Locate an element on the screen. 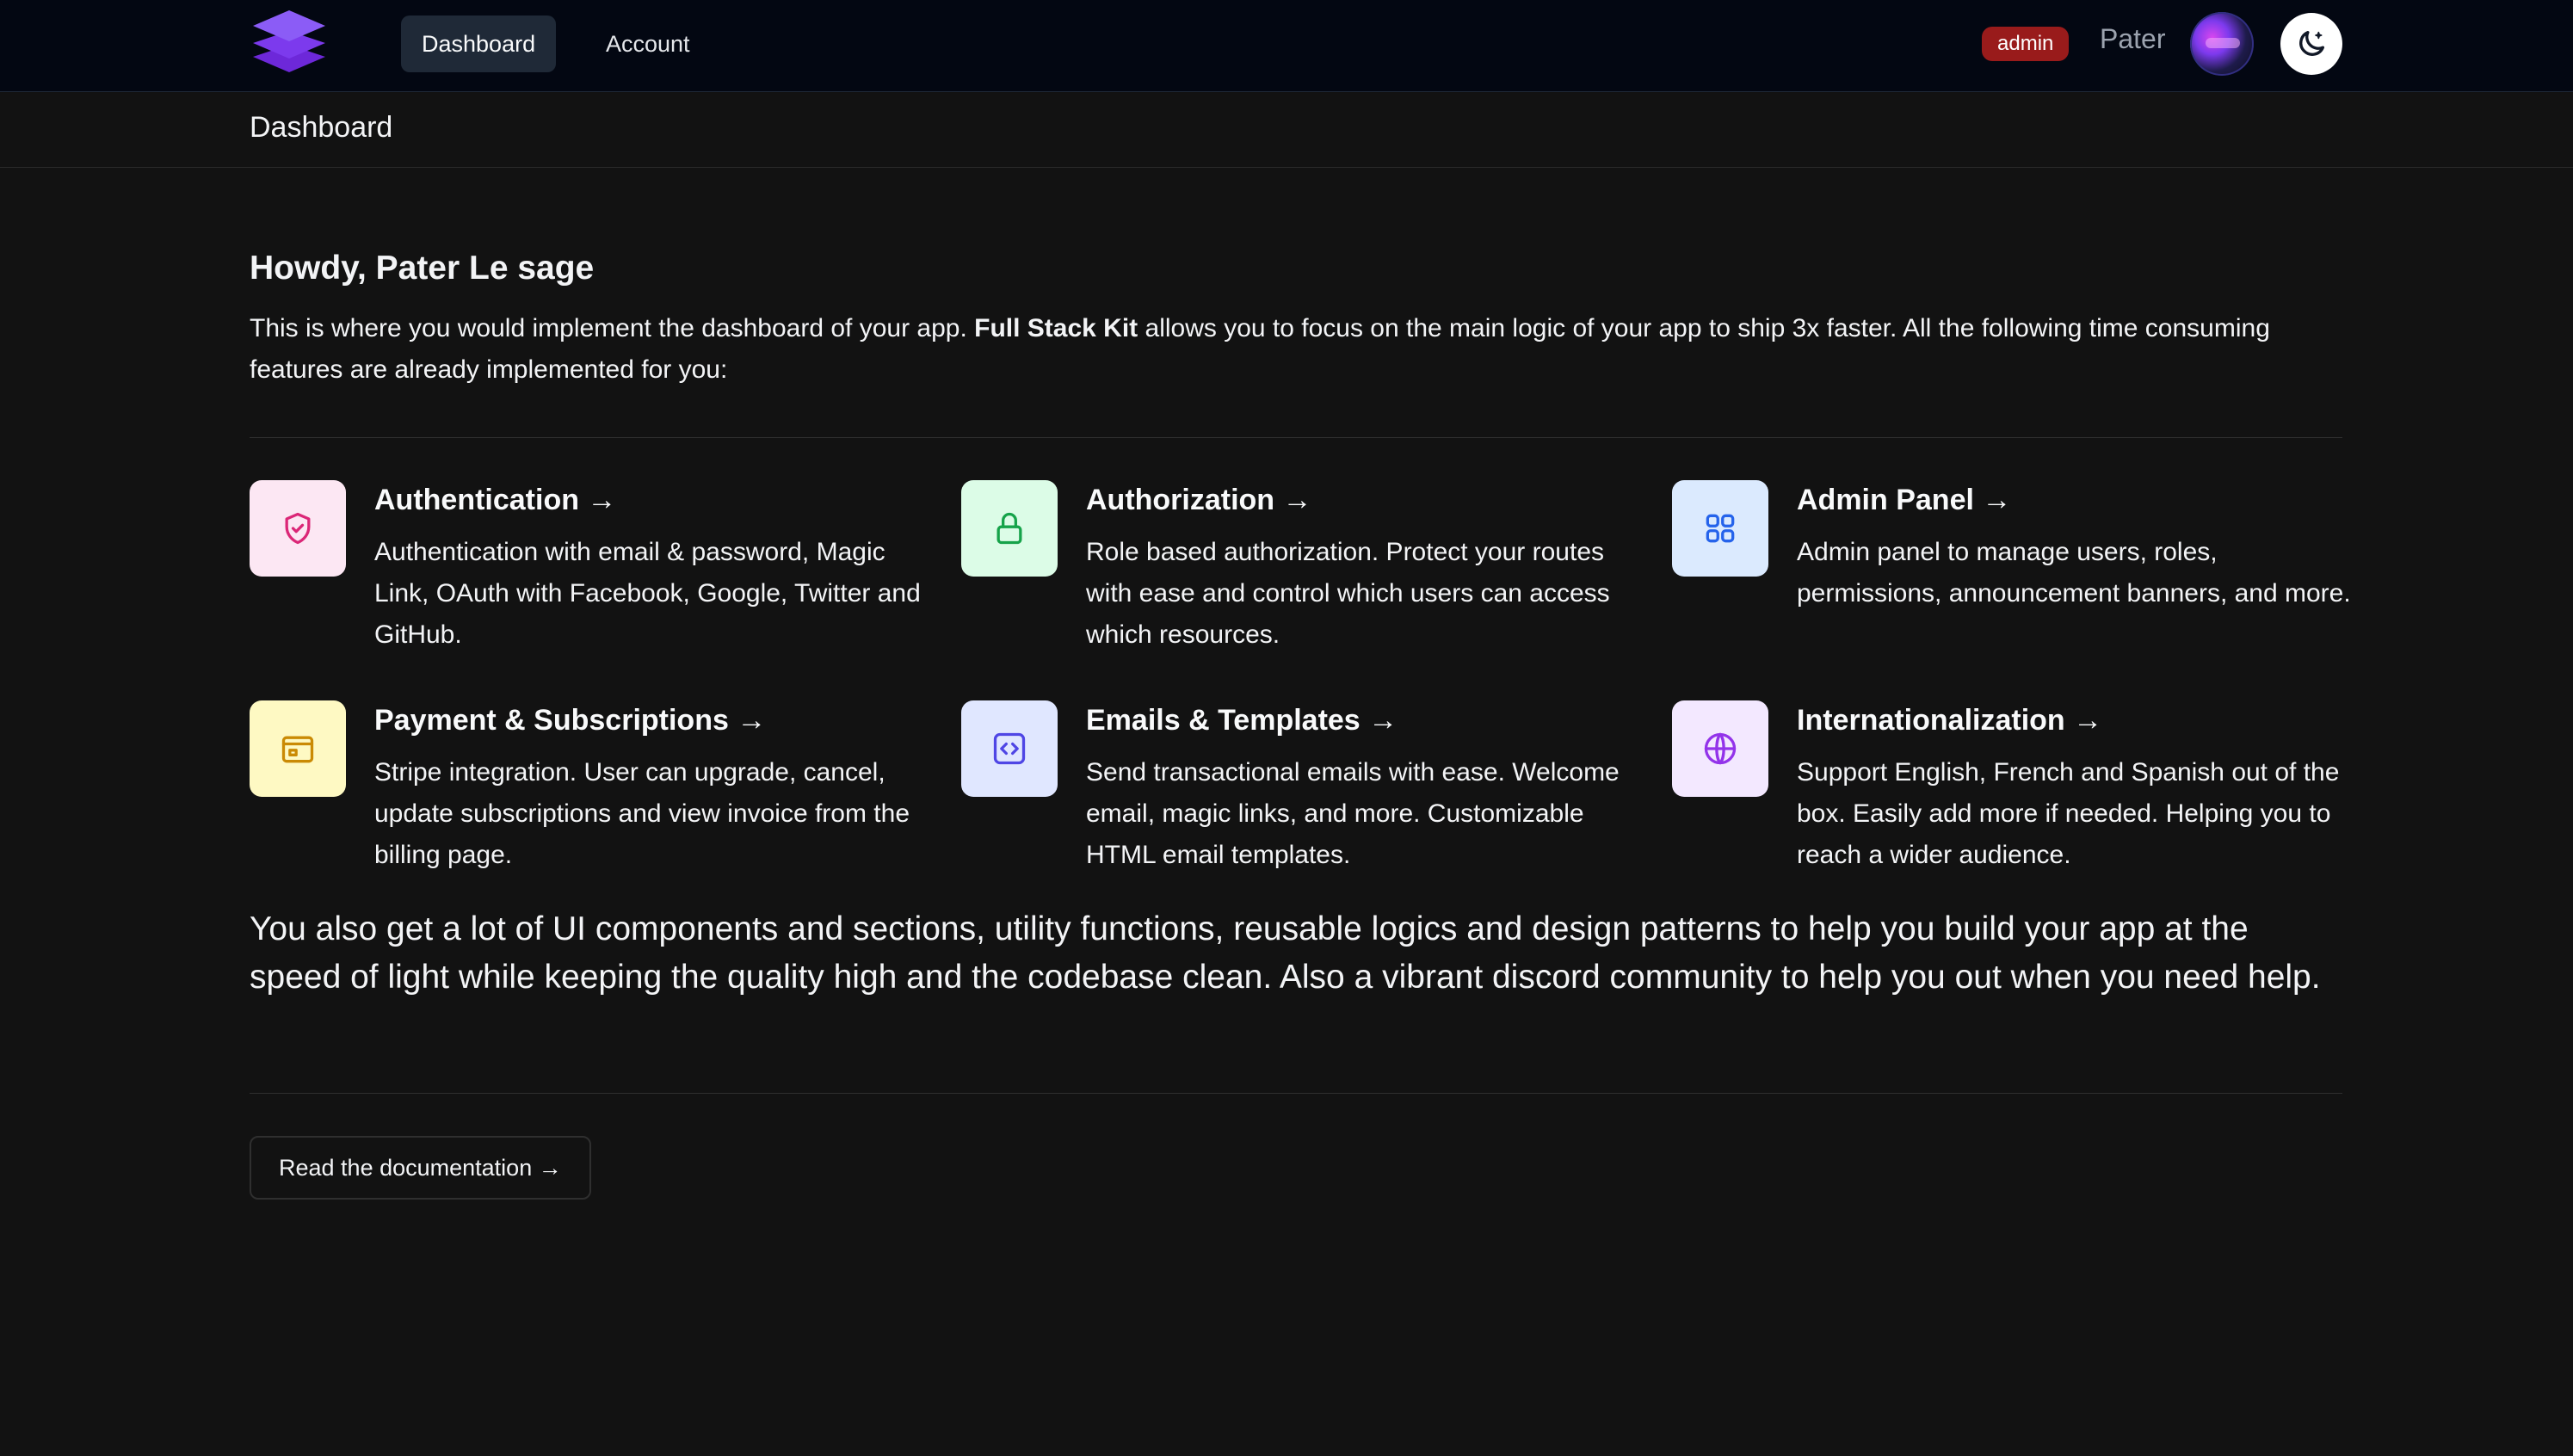  feature-title-authorization: Authorization → is located at coordinates (1199, 500).